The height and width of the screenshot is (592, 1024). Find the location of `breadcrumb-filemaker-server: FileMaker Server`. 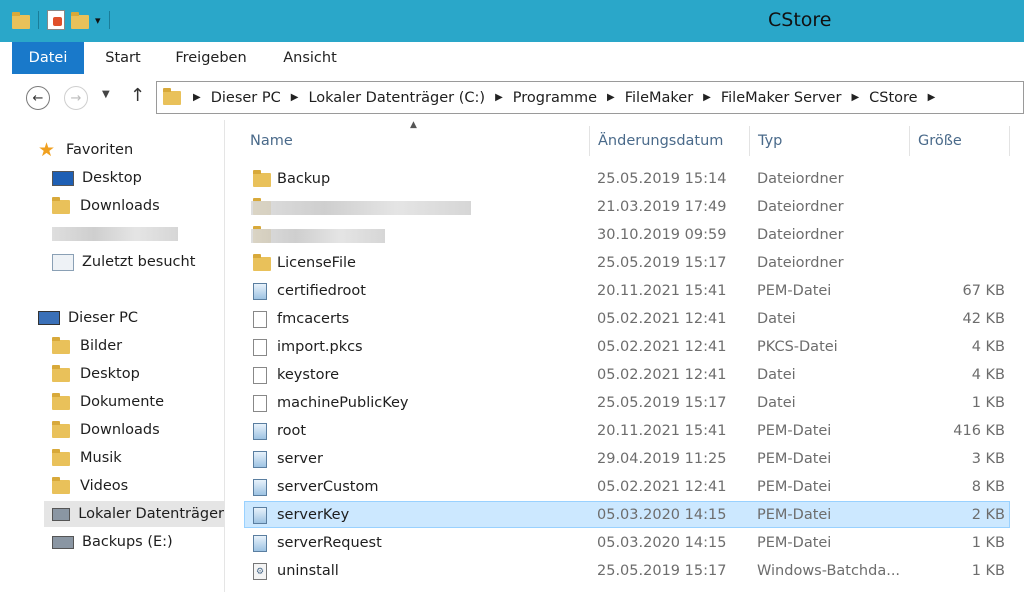

breadcrumb-filemaker-server: FileMaker Server is located at coordinates (781, 98).